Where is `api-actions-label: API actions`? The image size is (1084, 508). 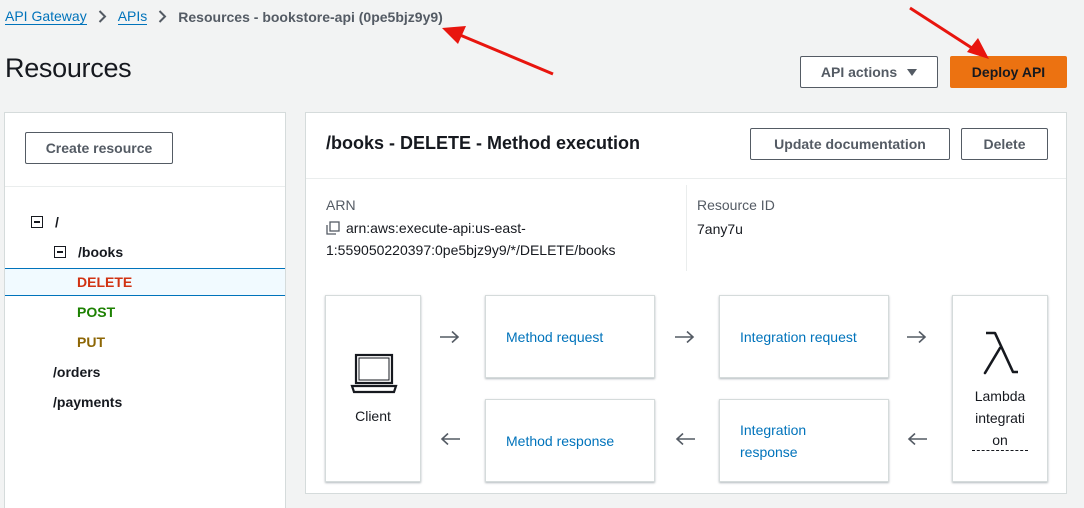 api-actions-label: API actions is located at coordinates (859, 72).